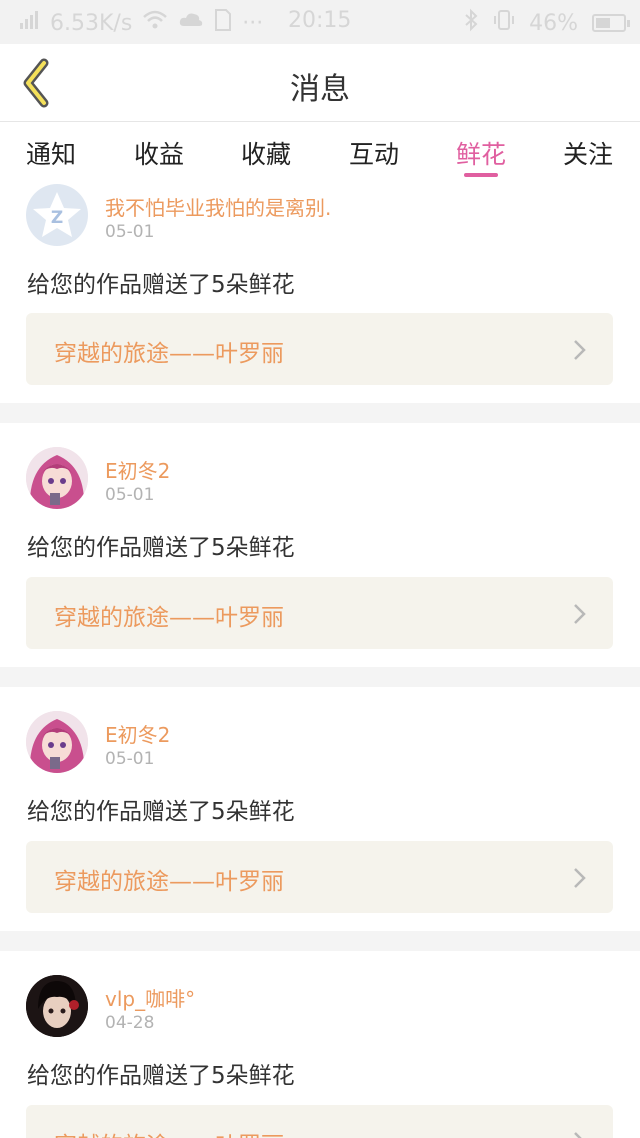 The width and height of the screenshot is (640, 1138). What do you see at coordinates (504, 23) in the screenshot?
I see `vibrate-icon` at bounding box center [504, 23].